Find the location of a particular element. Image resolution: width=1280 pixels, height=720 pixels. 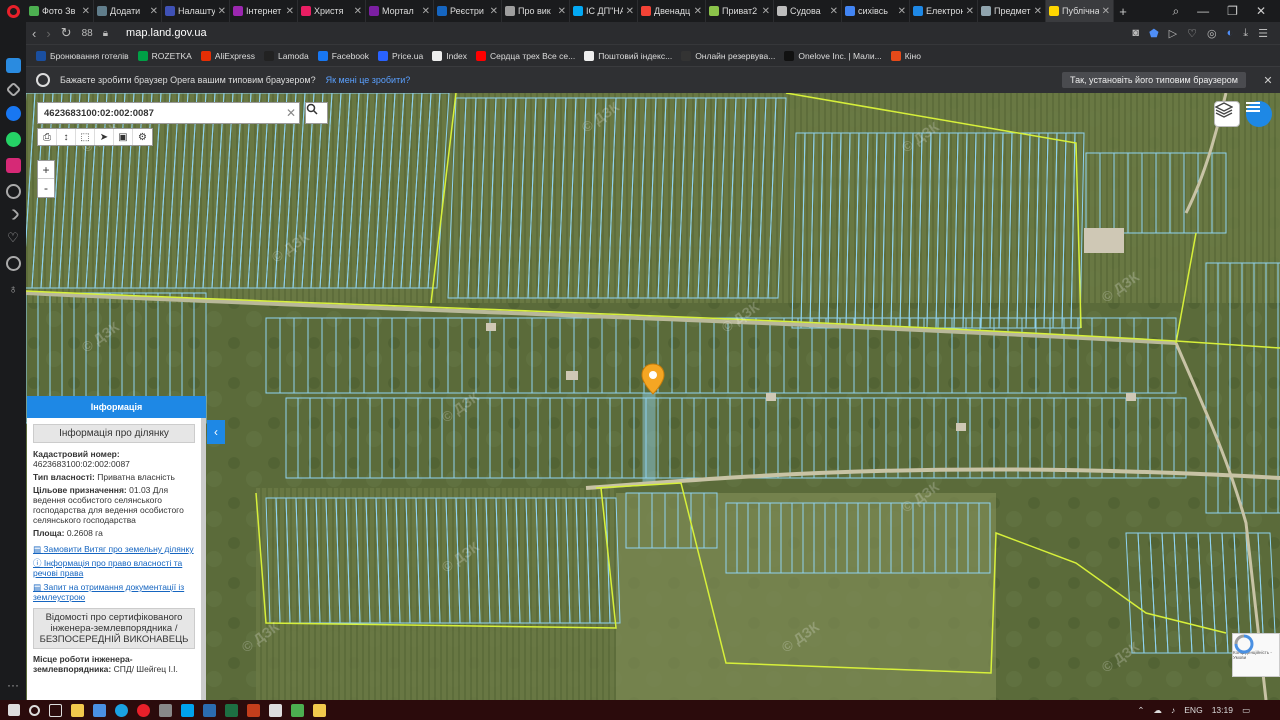

screen-info-icon: ▣ is located at coordinates (123, 137).